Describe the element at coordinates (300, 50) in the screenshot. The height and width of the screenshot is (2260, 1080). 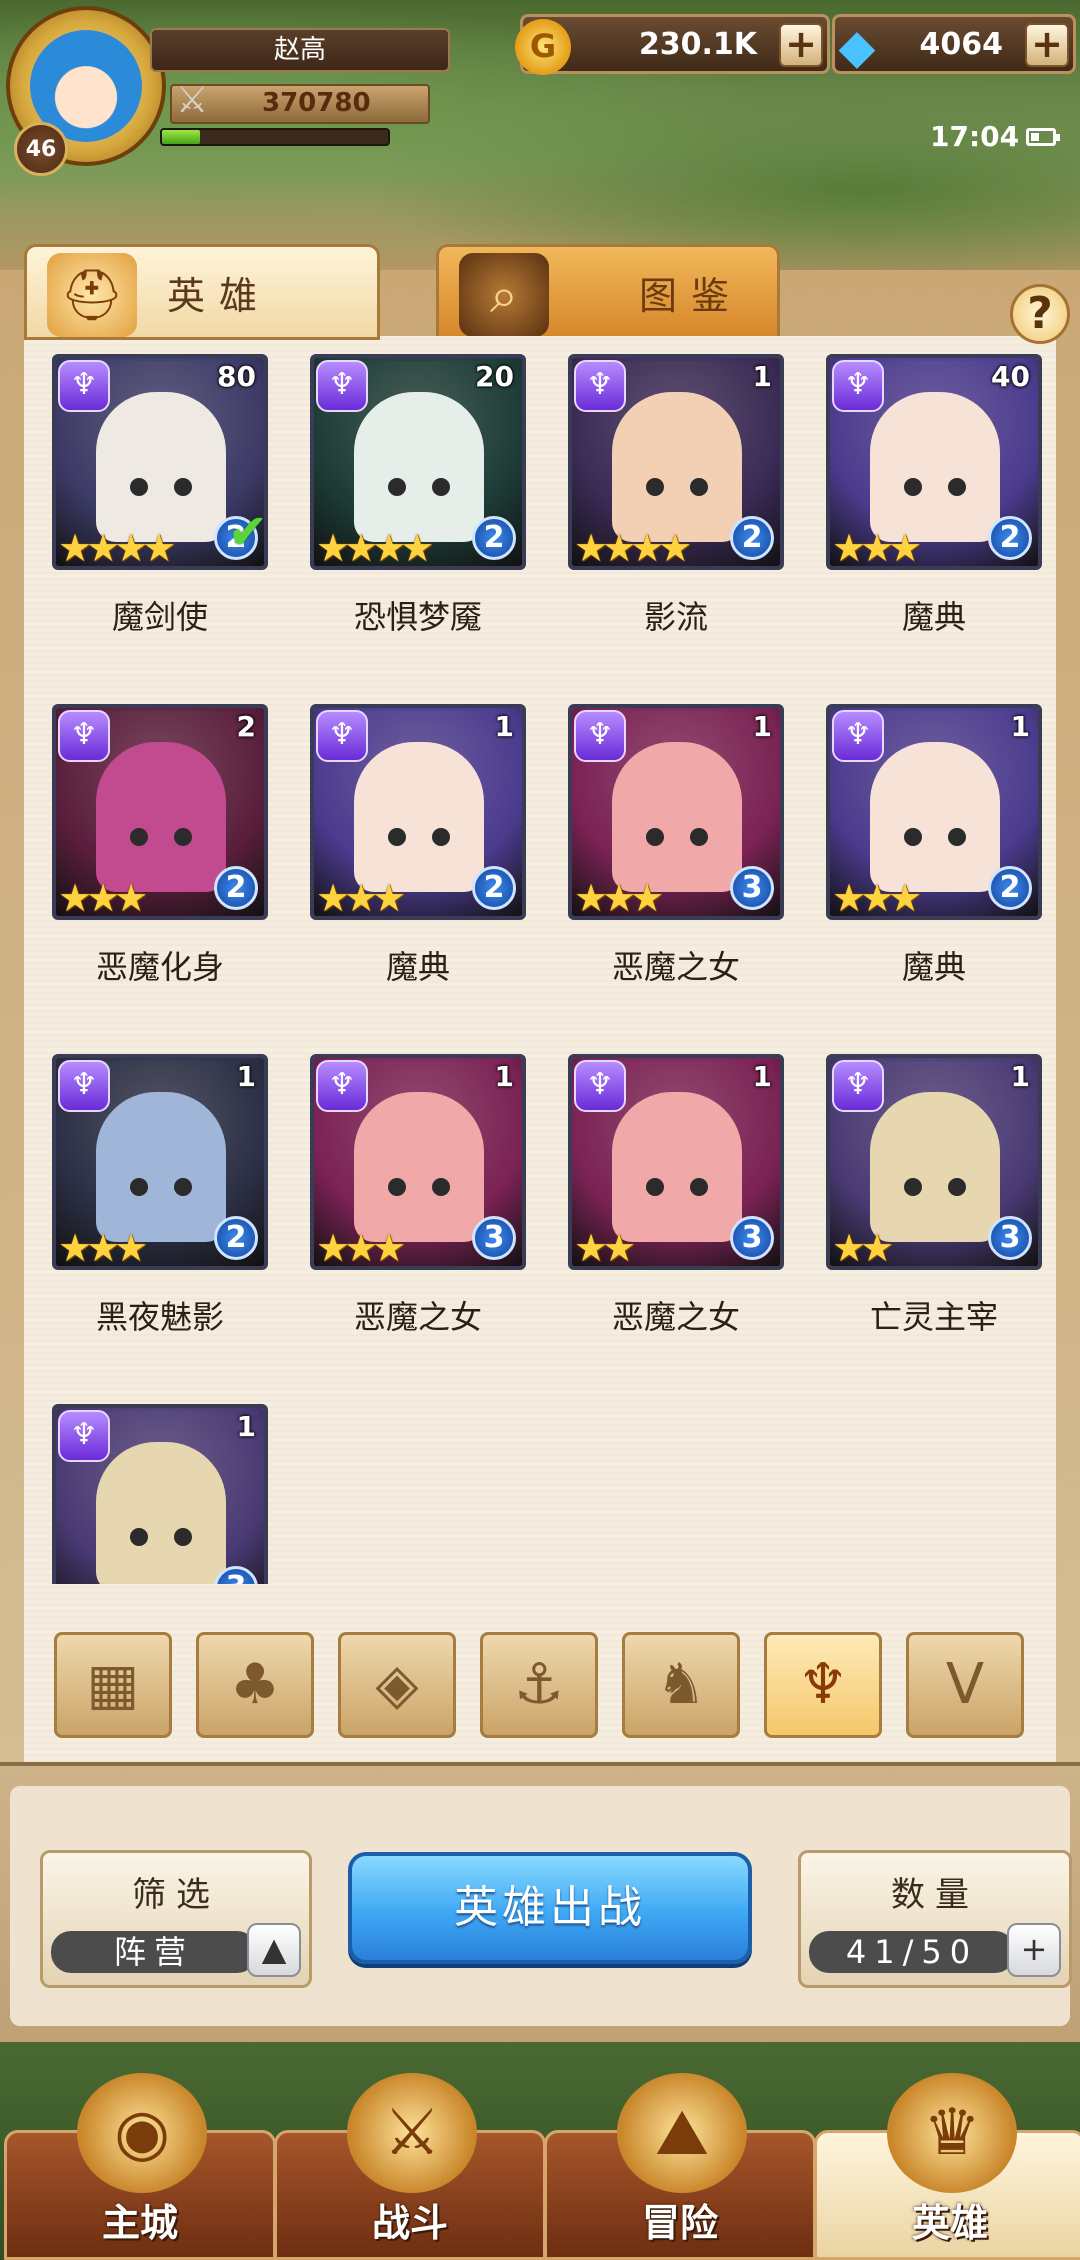
I see `player-name: 赵高` at that location.